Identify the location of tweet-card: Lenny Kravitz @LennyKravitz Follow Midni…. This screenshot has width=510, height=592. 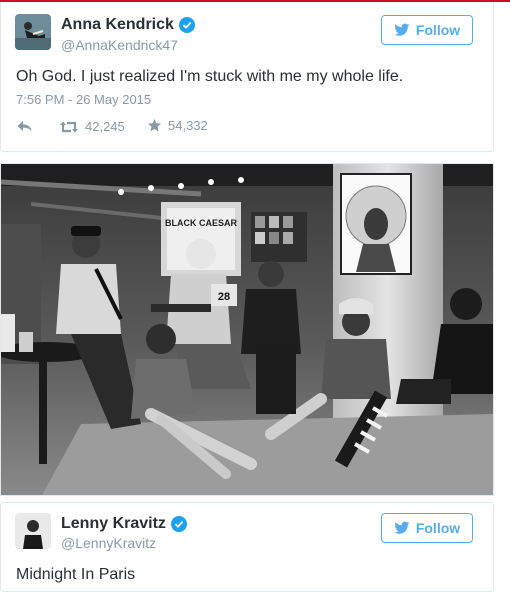
(247, 547).